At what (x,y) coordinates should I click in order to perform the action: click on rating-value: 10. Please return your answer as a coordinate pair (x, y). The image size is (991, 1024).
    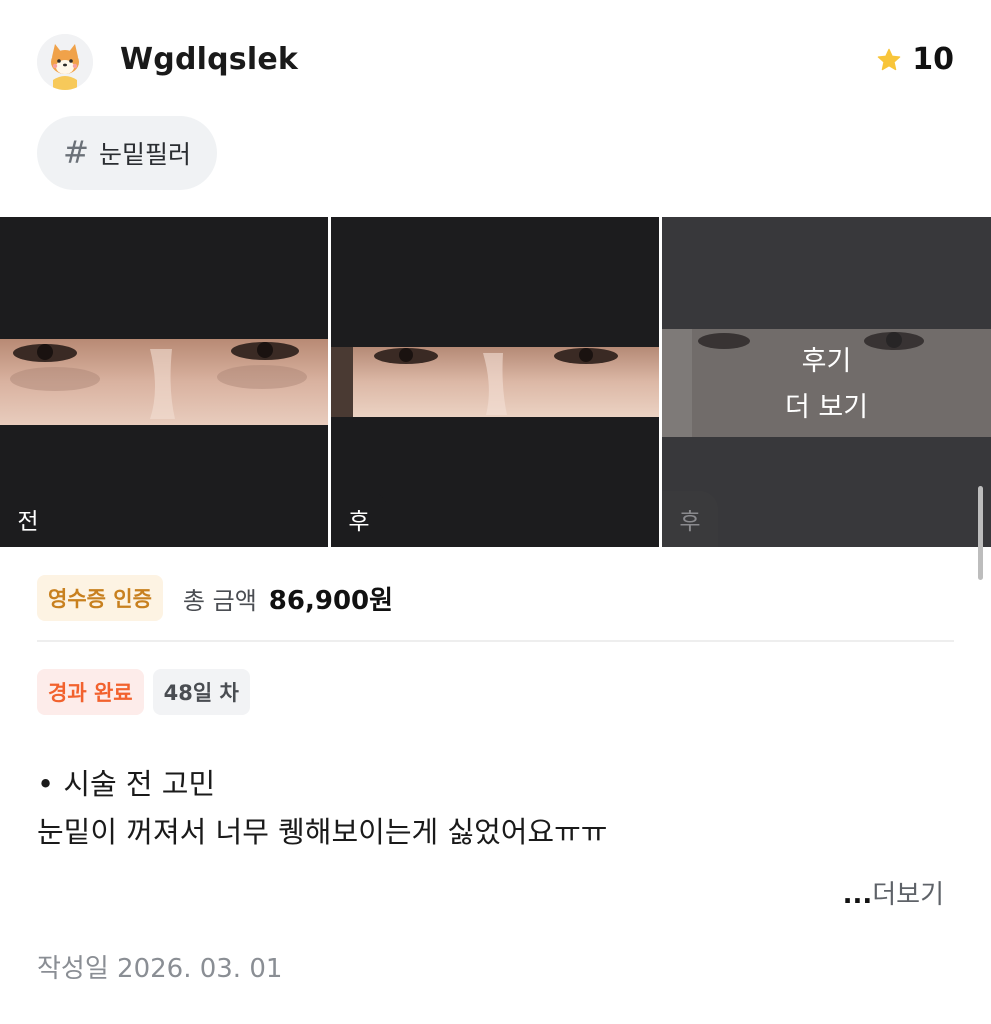
    Looking at the image, I should click on (933, 59).